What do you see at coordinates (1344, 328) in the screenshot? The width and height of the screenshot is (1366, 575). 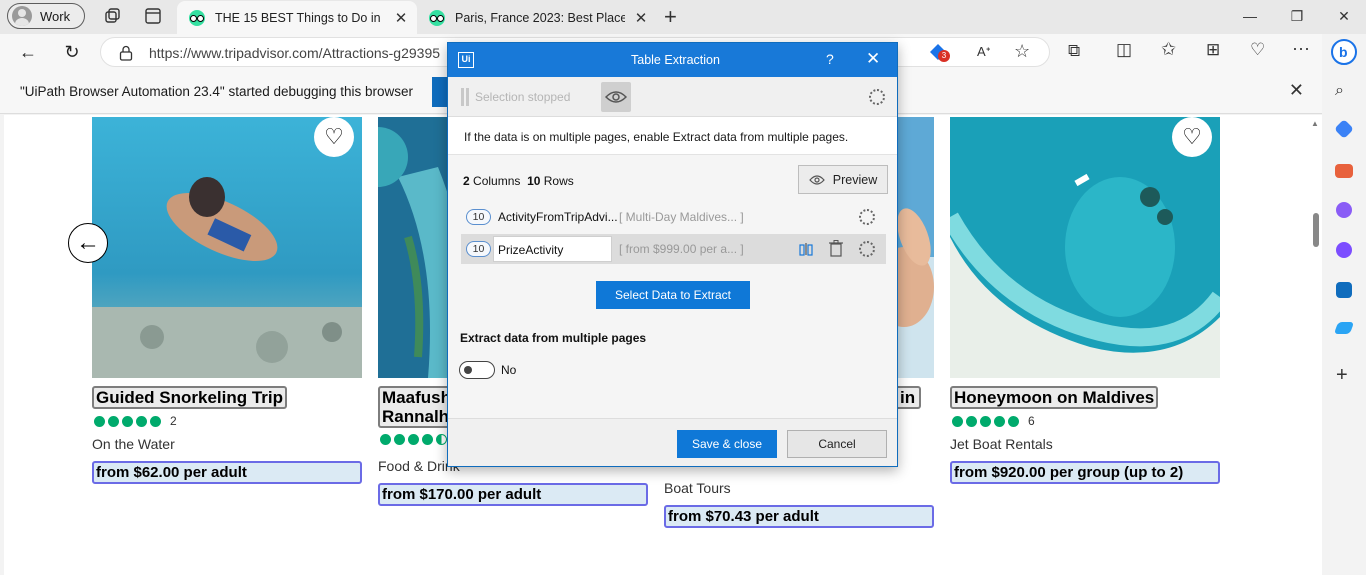 I see `send-icon` at bounding box center [1344, 328].